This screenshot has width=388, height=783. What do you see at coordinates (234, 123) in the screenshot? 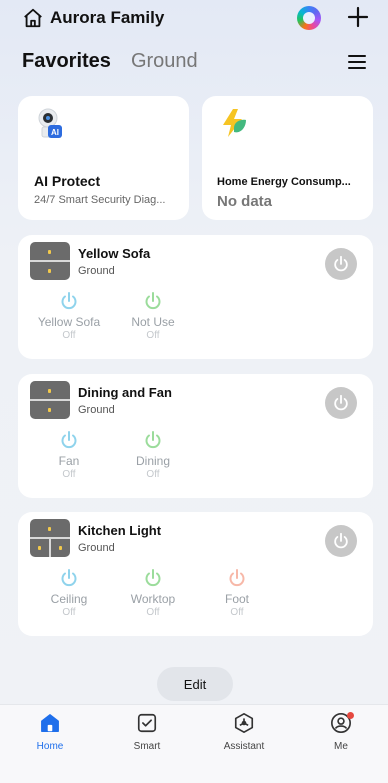
I see `lightning-leaf-icon` at bounding box center [234, 123].